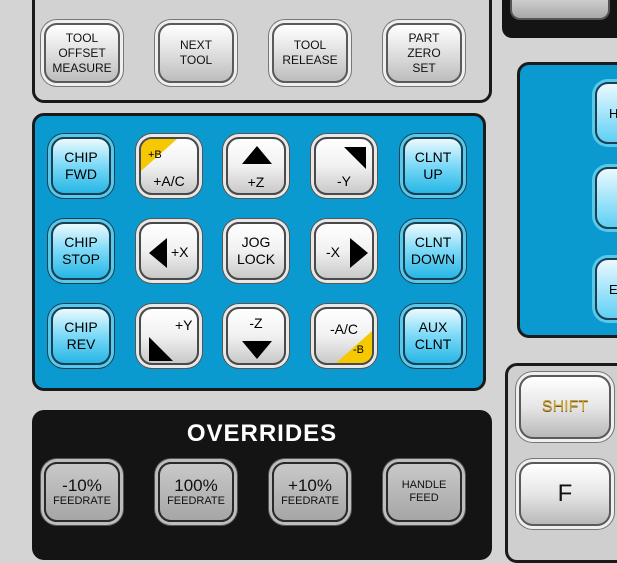 The height and width of the screenshot is (563, 617). I want to click on label-line: JOG, so click(256, 242).